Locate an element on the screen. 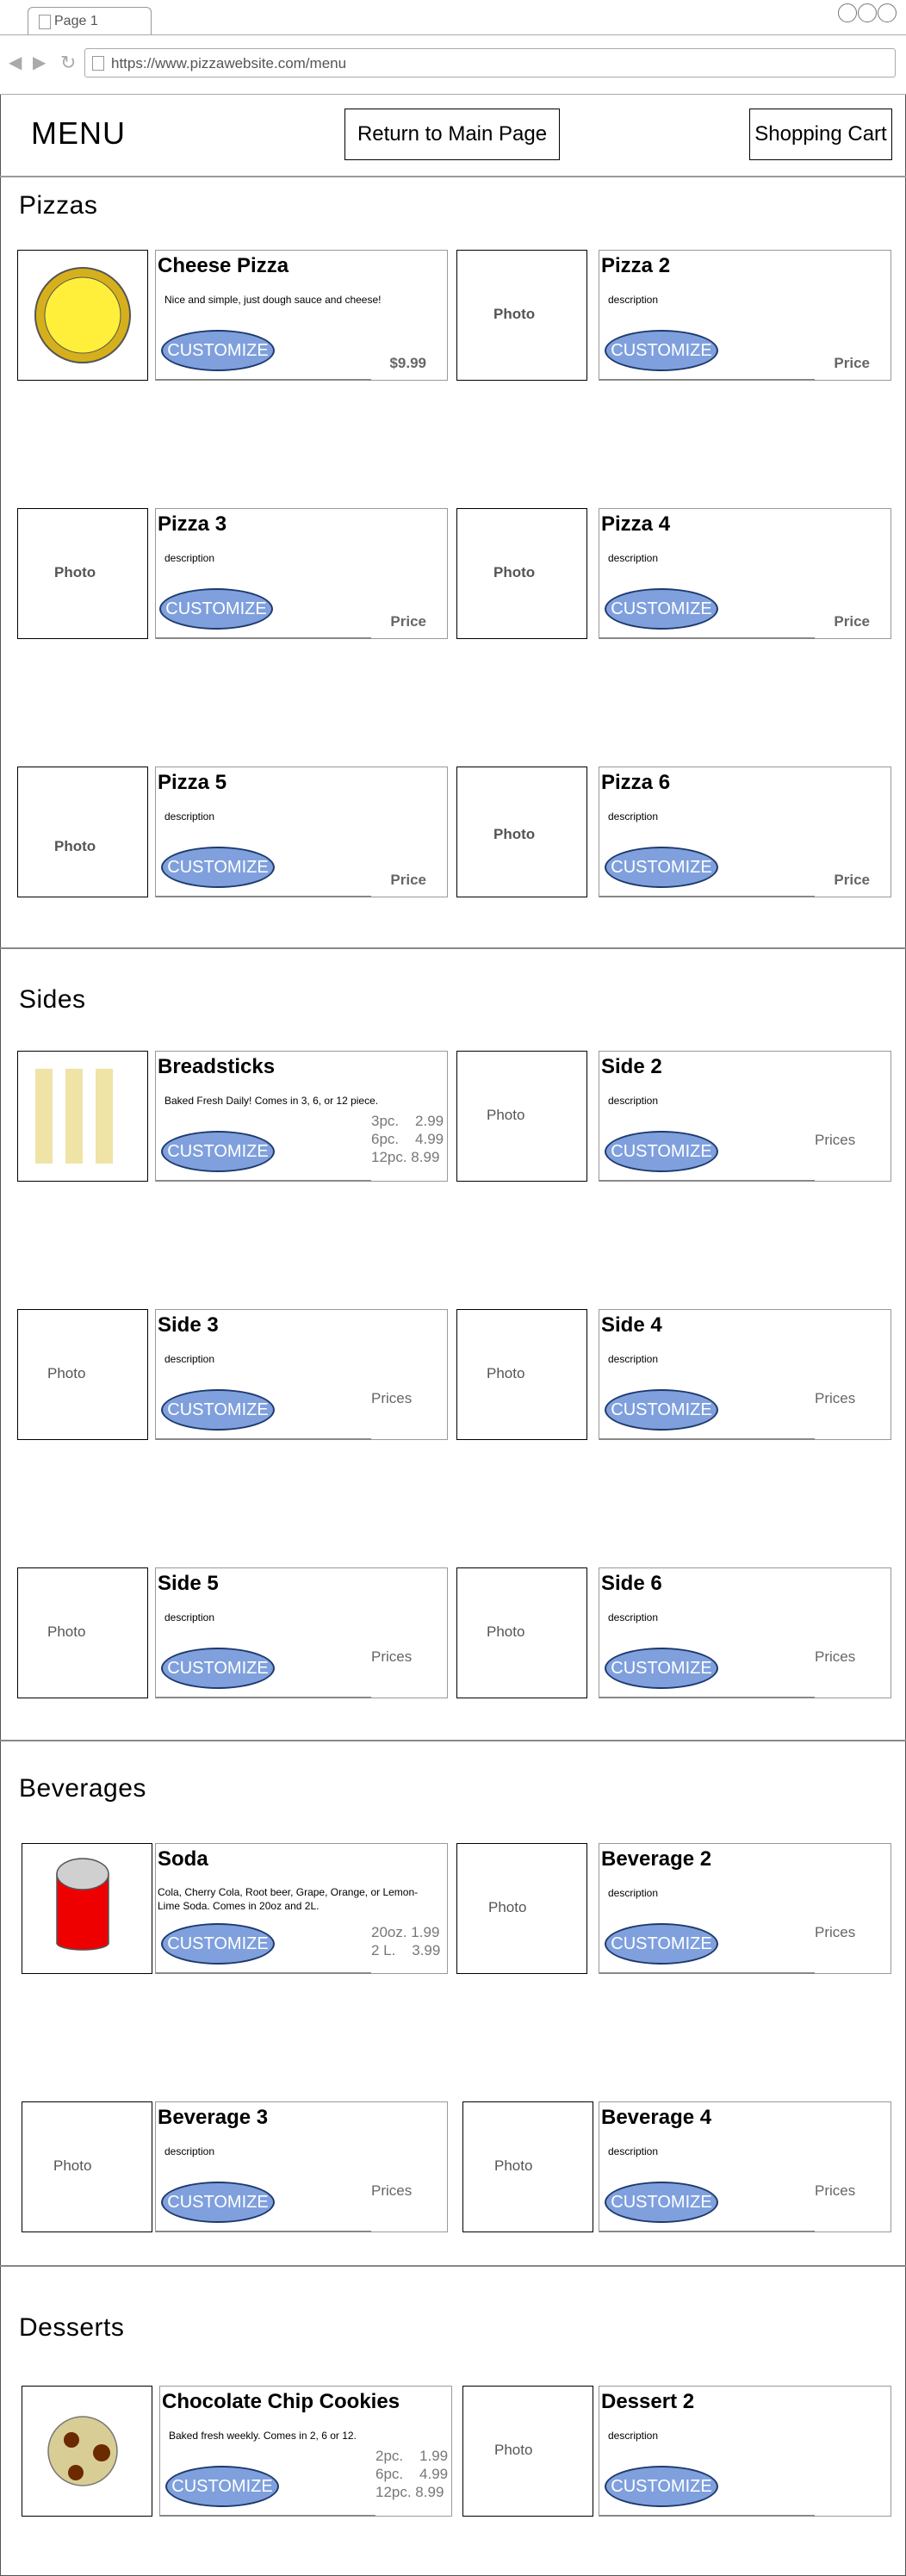 The height and width of the screenshot is (2576, 906). menu-item-card: Beverage 3 description CUSTOMIZE Prices is located at coordinates (301, 2166).